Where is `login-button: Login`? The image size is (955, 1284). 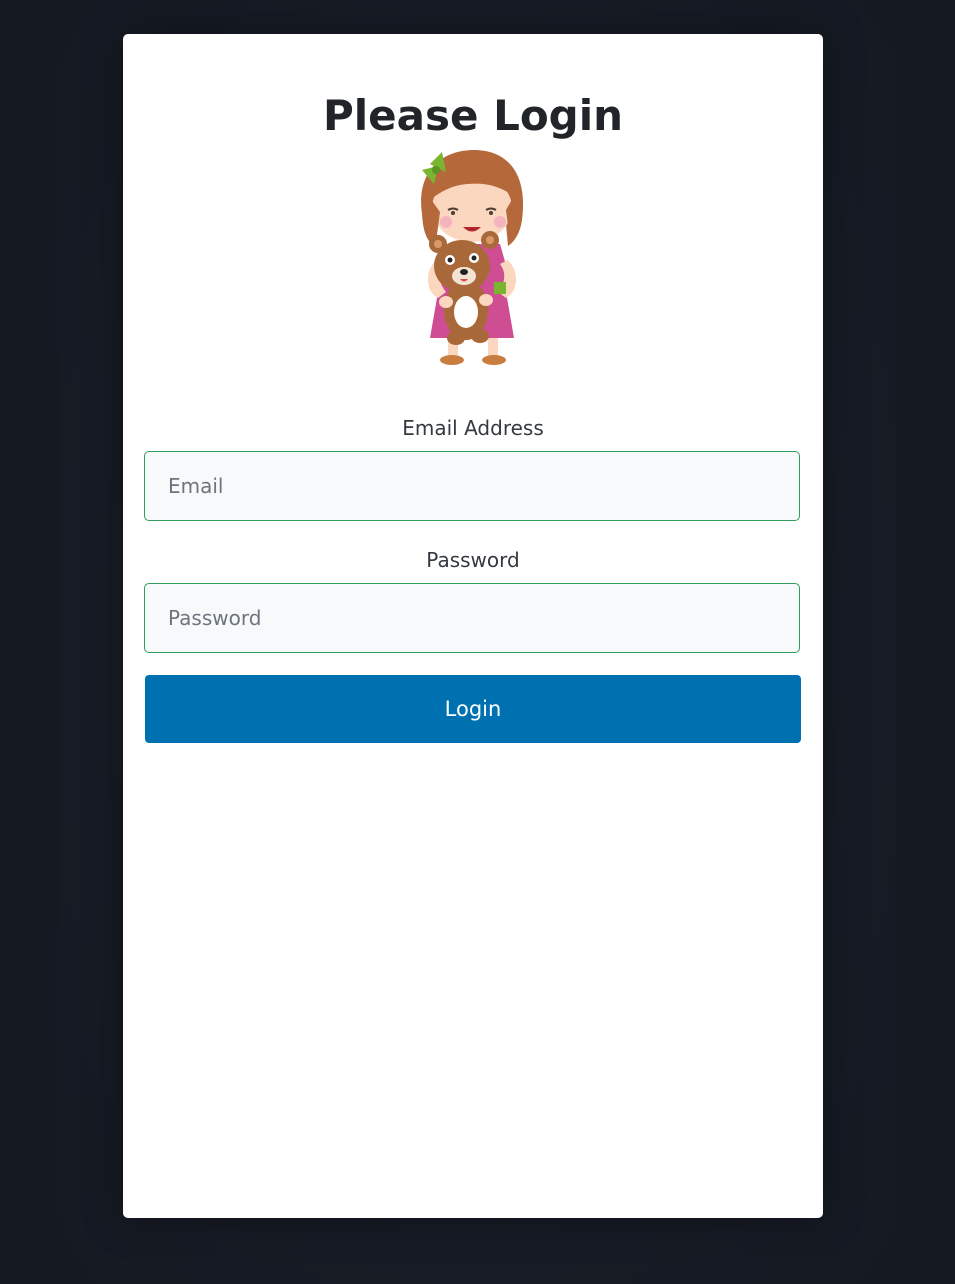
login-button: Login is located at coordinates (473, 709).